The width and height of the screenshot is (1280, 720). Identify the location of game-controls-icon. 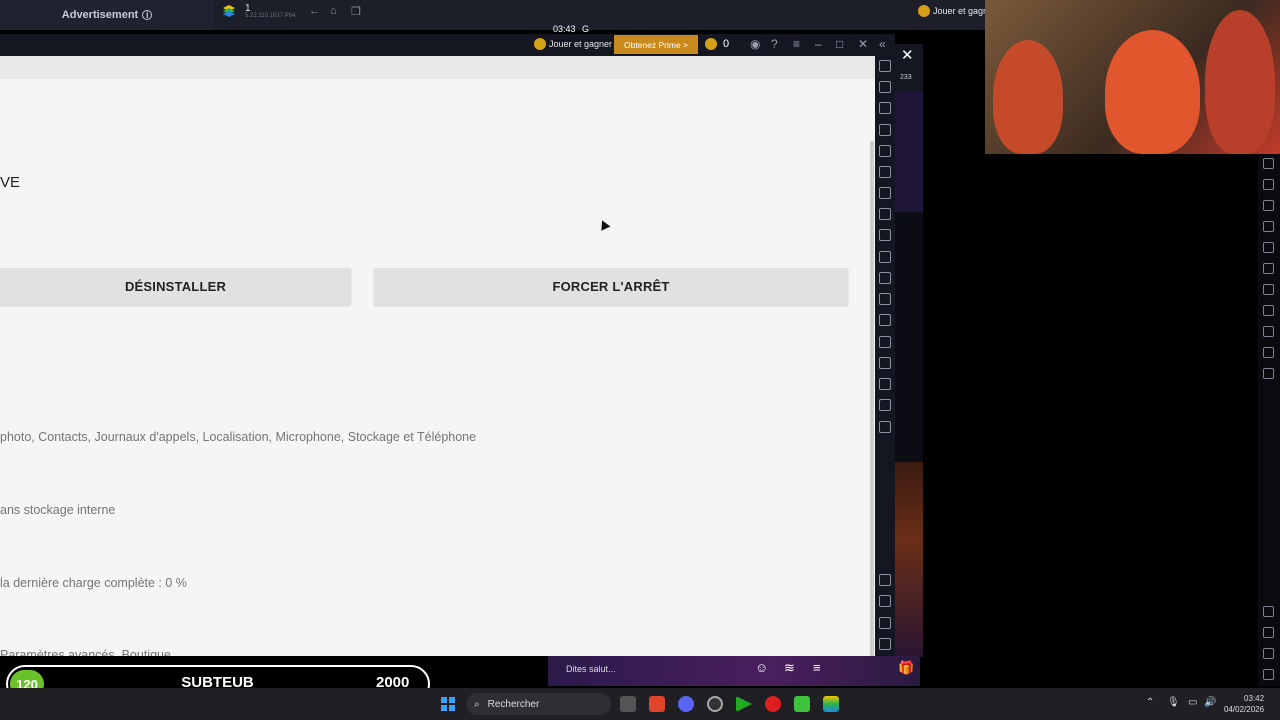
(885, 193).